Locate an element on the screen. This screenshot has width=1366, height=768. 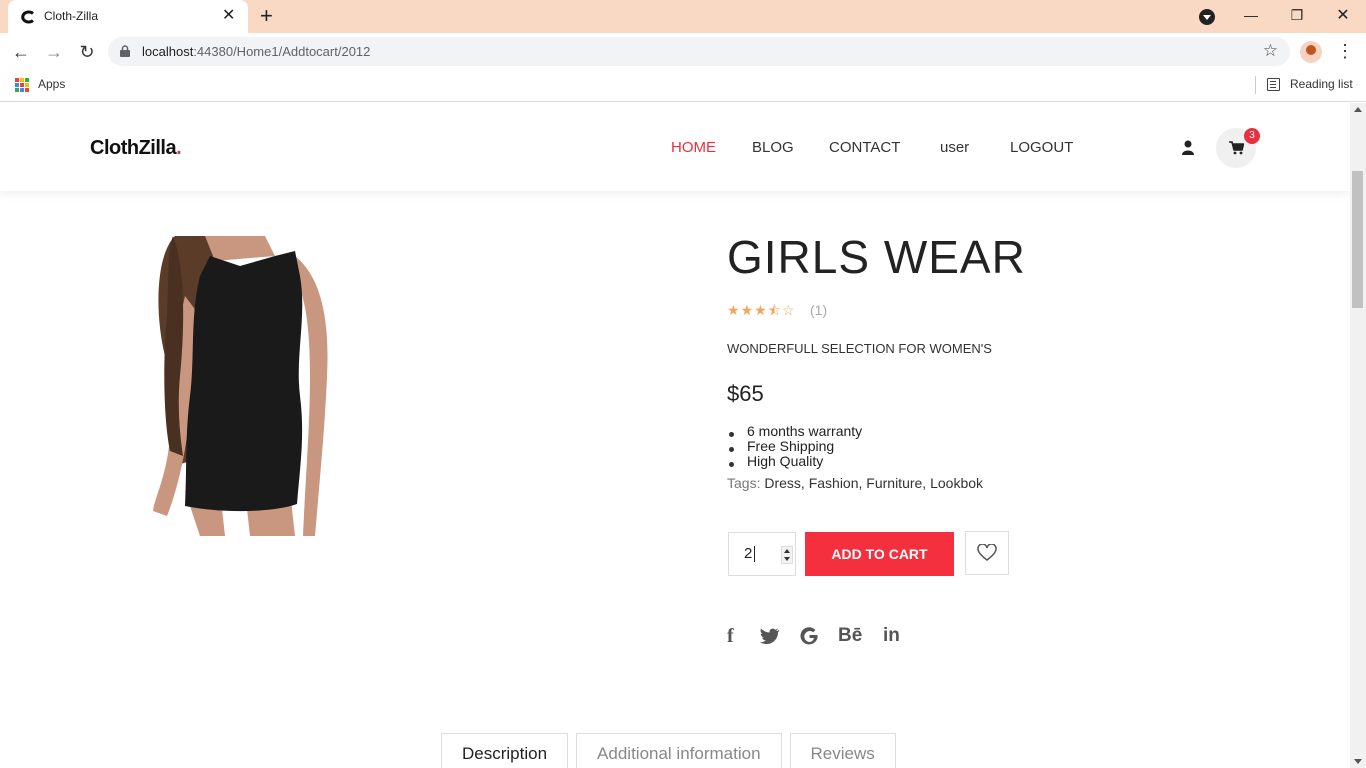
url-text: localhost:44380/Home1/Addtocart/2012 is located at coordinates (256, 51).